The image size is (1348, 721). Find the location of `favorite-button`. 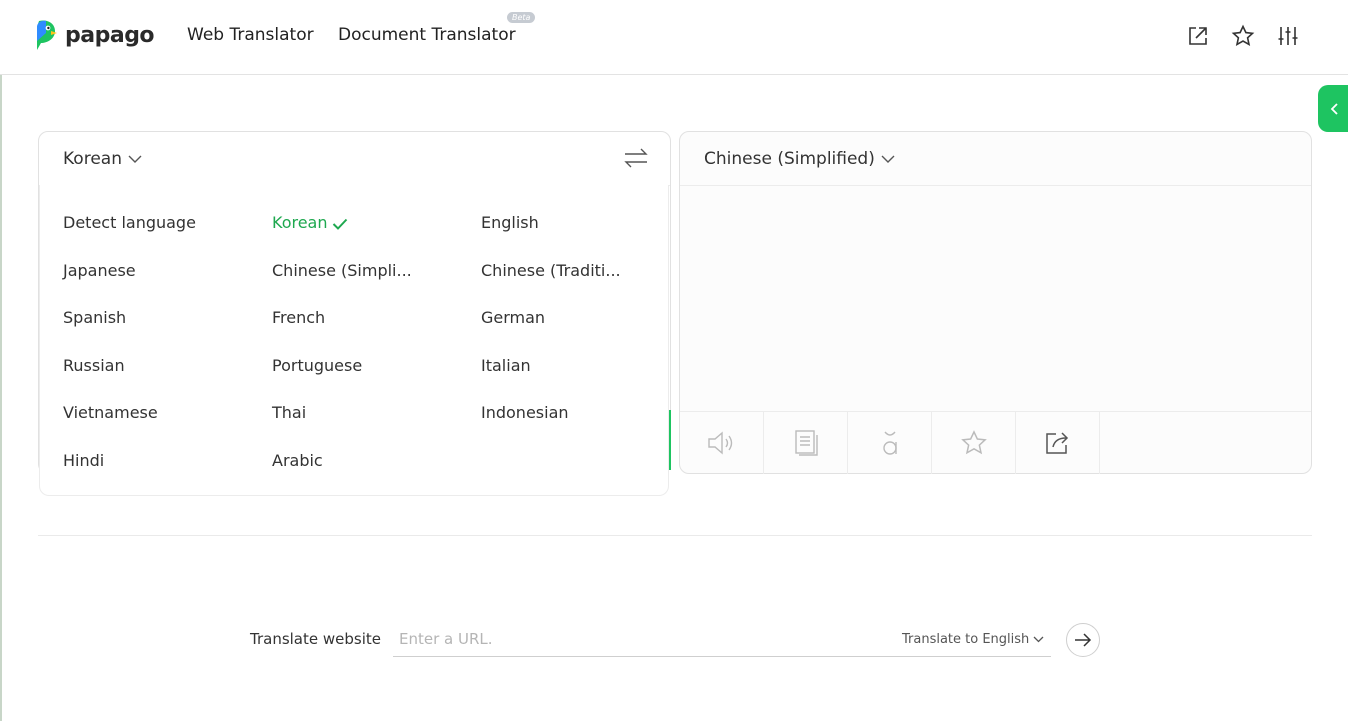

favorite-button is located at coordinates (974, 443).